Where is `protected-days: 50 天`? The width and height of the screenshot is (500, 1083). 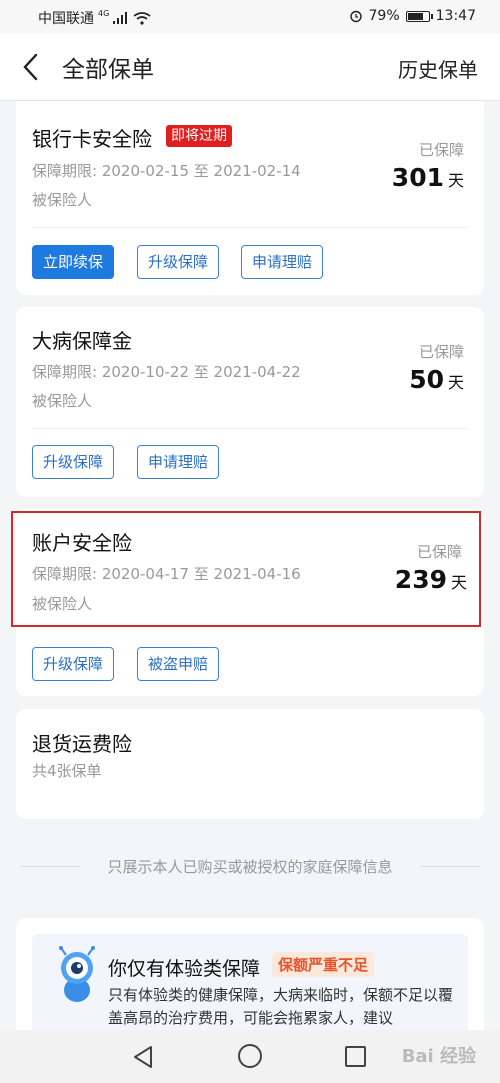
protected-days: 50 天 is located at coordinates (436, 379).